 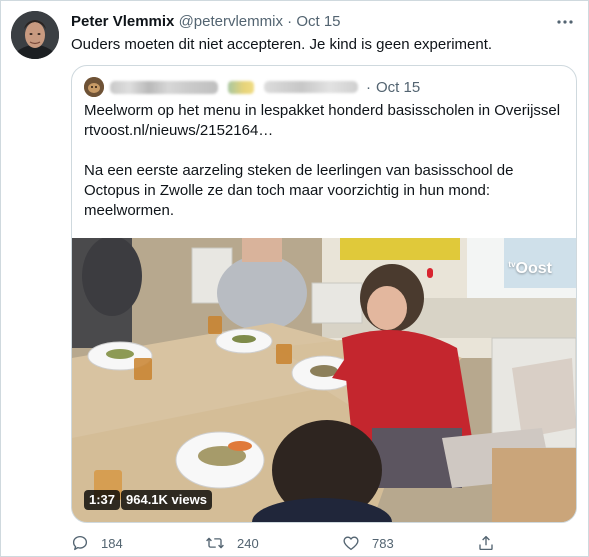 I want to click on like-button: 783, so click(x=368, y=543).